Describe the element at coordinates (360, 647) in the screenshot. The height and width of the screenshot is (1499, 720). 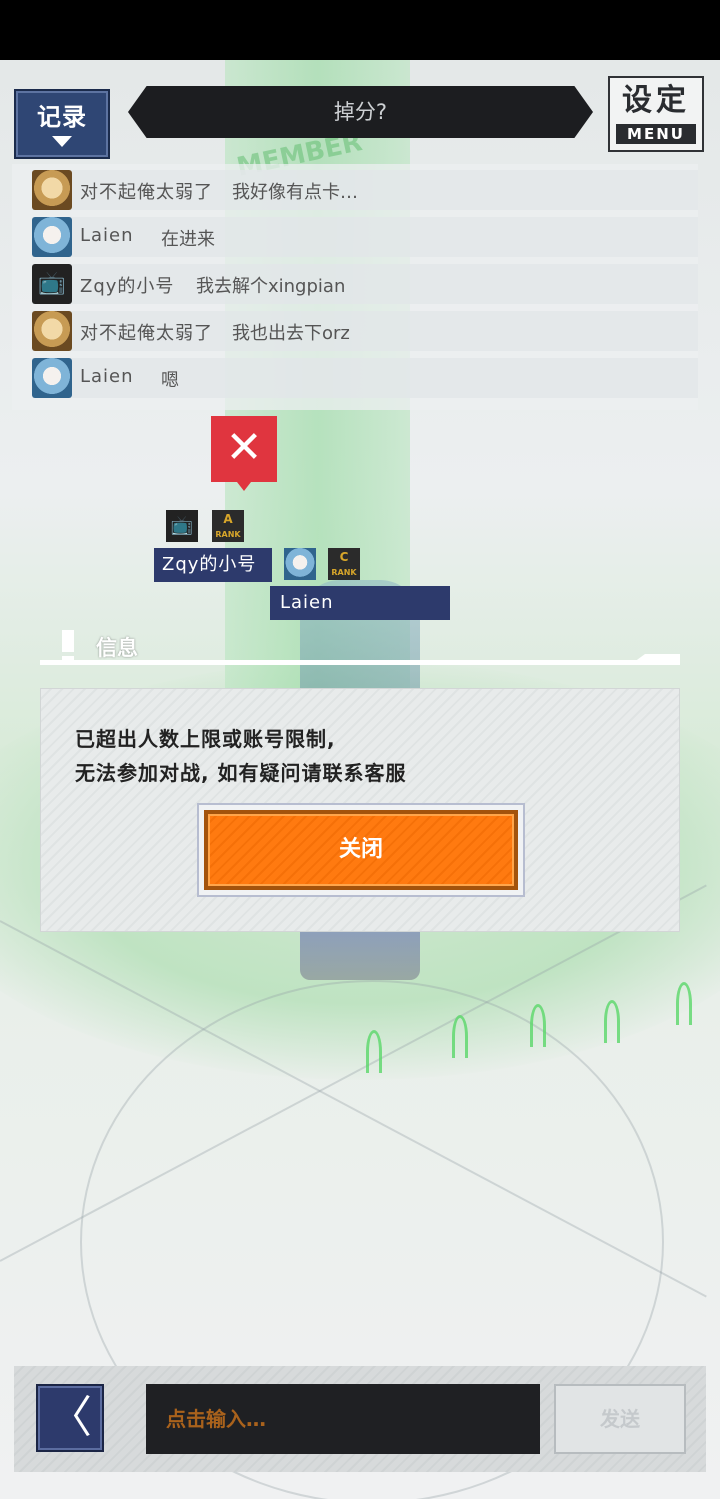
I see `dialog-header: 信息` at that location.